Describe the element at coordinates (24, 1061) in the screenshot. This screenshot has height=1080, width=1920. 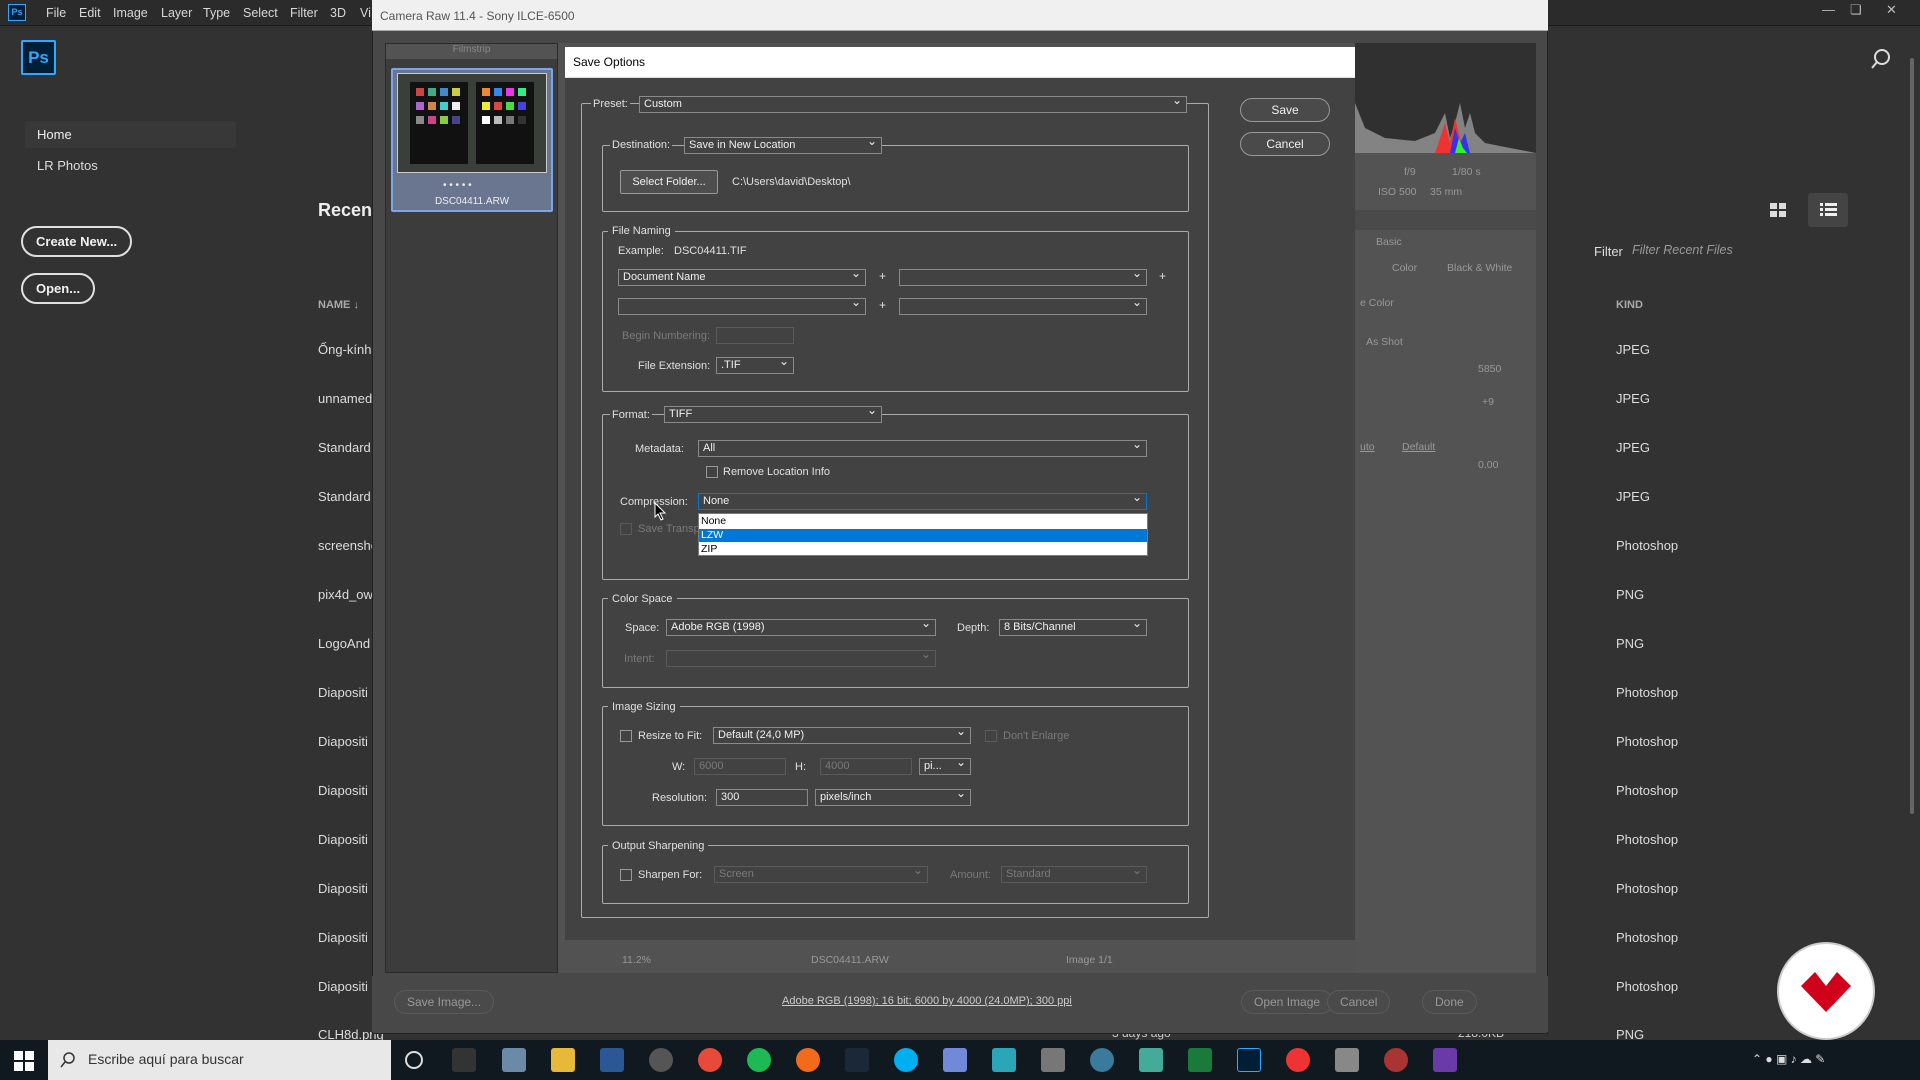
I see `windows-start-icon` at that location.